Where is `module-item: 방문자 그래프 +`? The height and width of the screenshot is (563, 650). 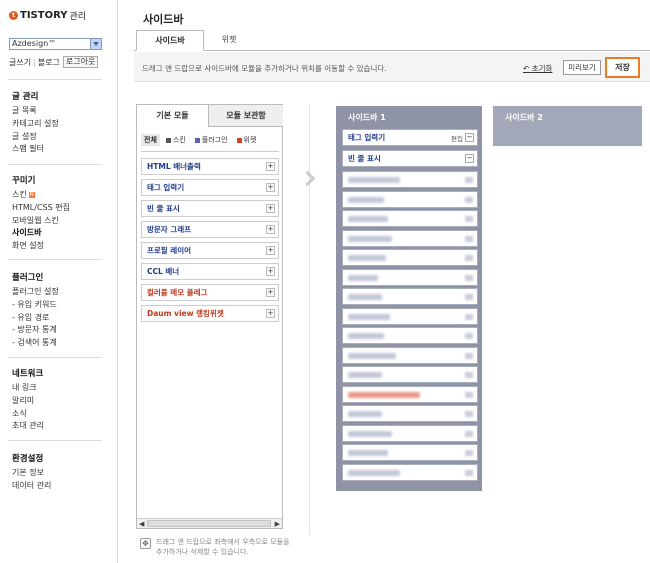 module-item: 방문자 그래프 + is located at coordinates (210, 229).